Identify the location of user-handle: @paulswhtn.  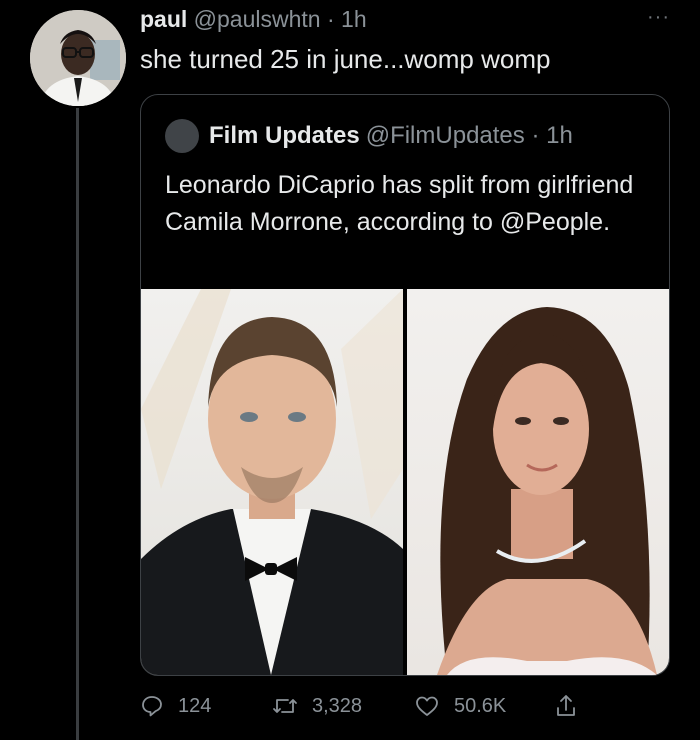
(257, 19).